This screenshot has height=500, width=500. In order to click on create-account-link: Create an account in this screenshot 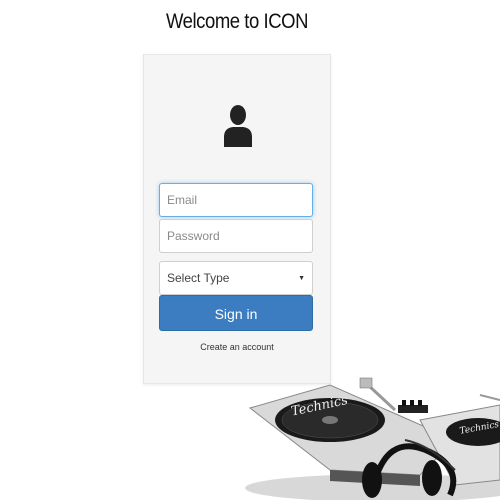, I will do `click(237, 347)`.